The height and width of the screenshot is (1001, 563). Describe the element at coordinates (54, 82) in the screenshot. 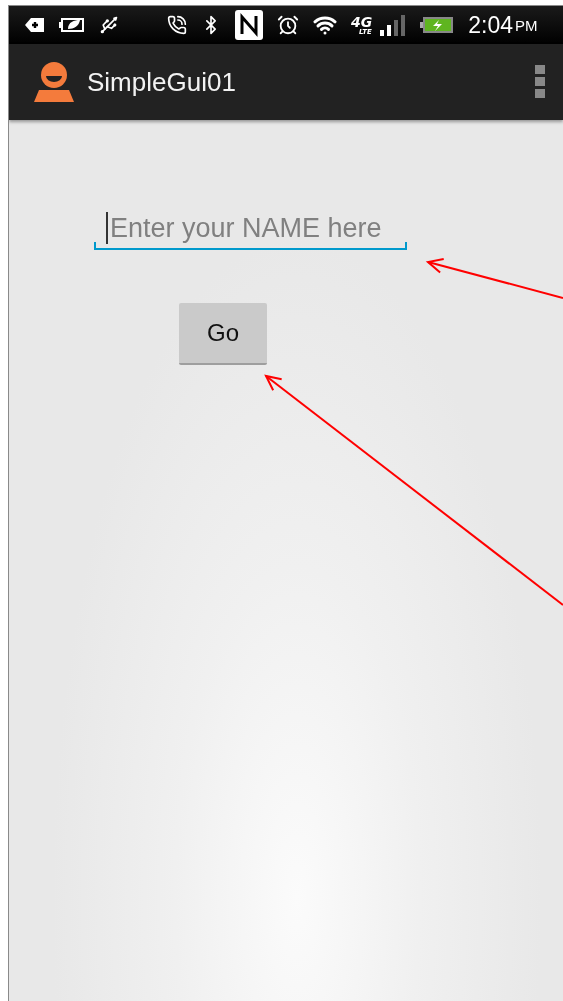

I see `app-person-icon` at that location.